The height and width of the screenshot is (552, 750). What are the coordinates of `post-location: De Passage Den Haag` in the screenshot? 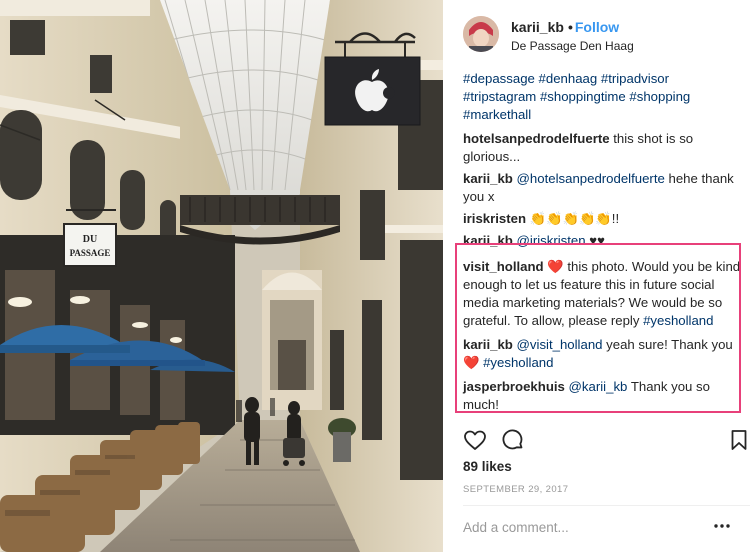 It's located at (572, 46).